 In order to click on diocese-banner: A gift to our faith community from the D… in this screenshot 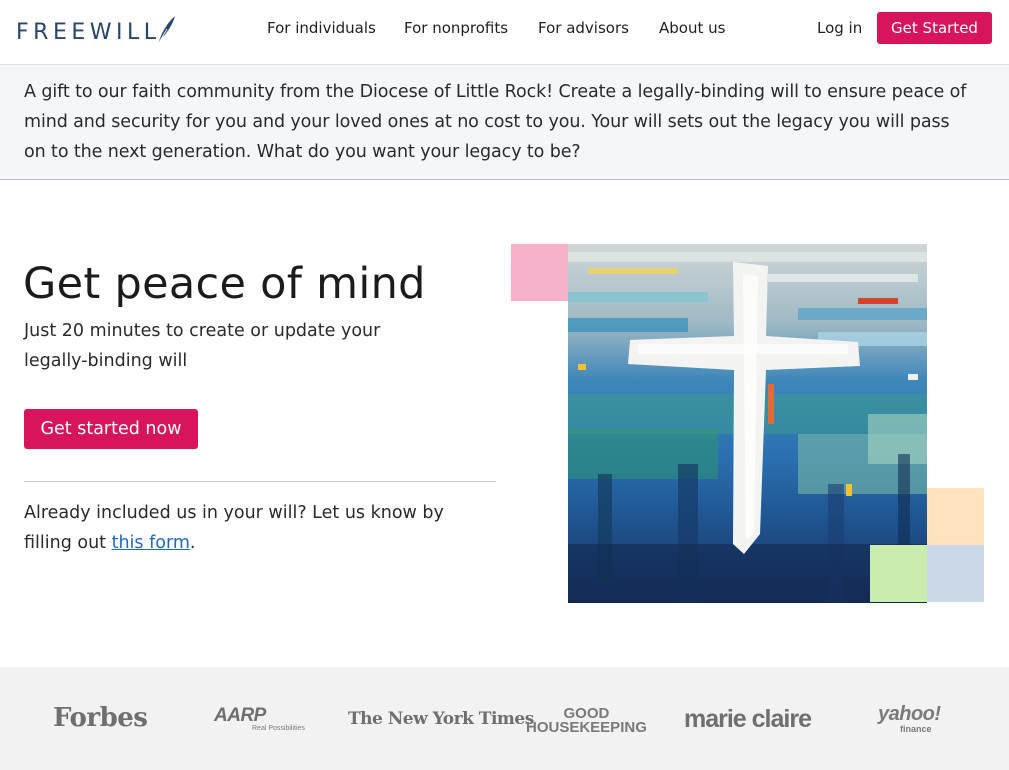, I will do `click(504, 122)`.